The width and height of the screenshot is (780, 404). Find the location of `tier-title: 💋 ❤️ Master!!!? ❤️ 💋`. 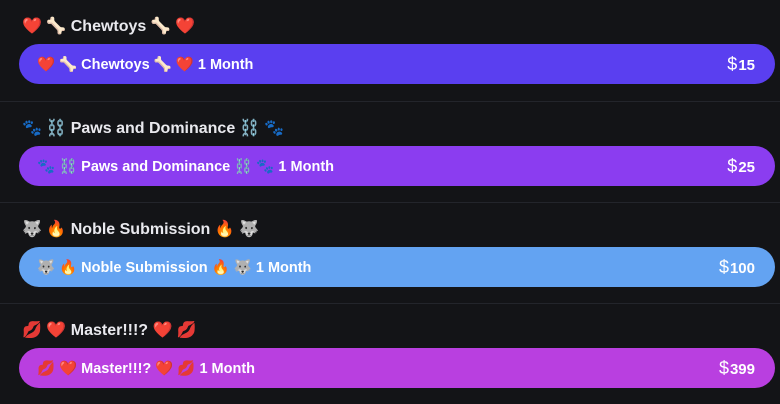

tier-title: 💋 ❤️ Master!!!? ❤️ 💋 is located at coordinates (109, 330).